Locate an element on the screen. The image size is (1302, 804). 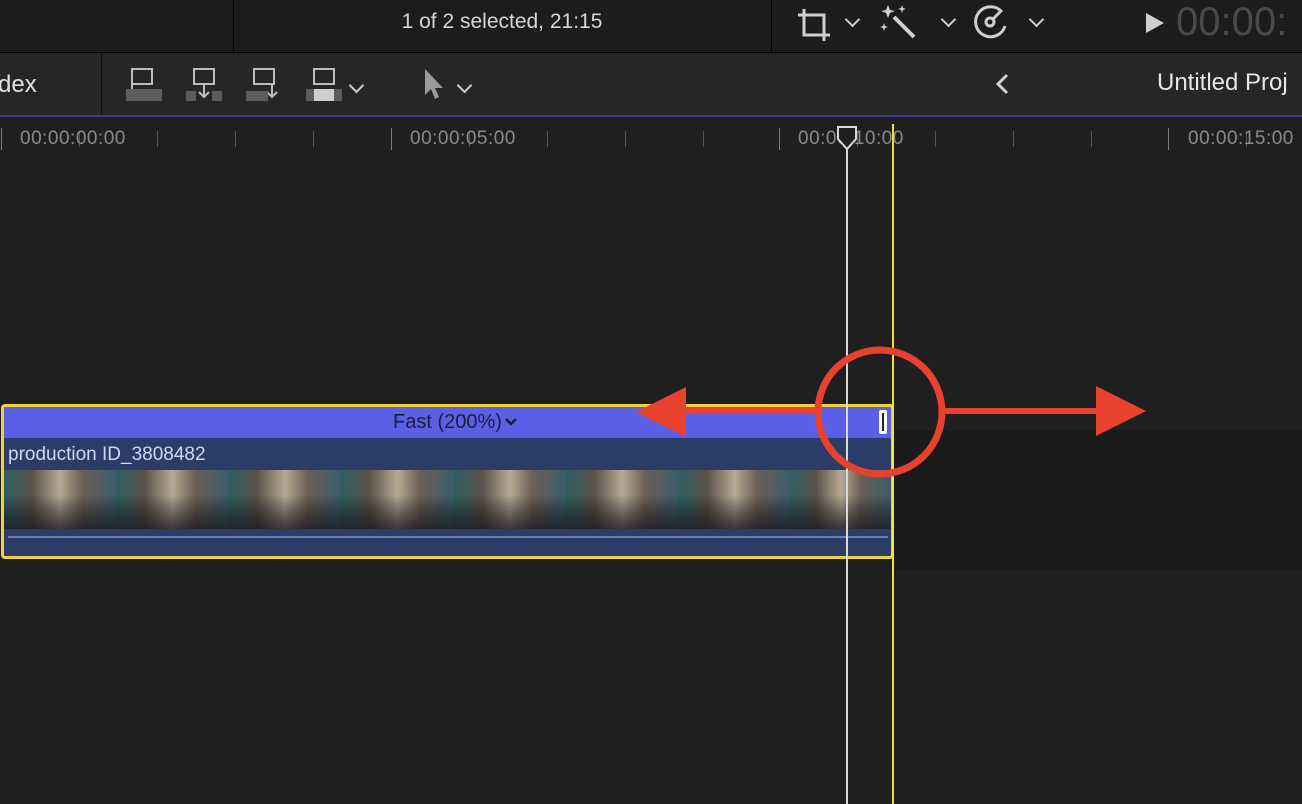
video-clip: Fast (200%) production ID_3808482 is located at coordinates (447, 481).